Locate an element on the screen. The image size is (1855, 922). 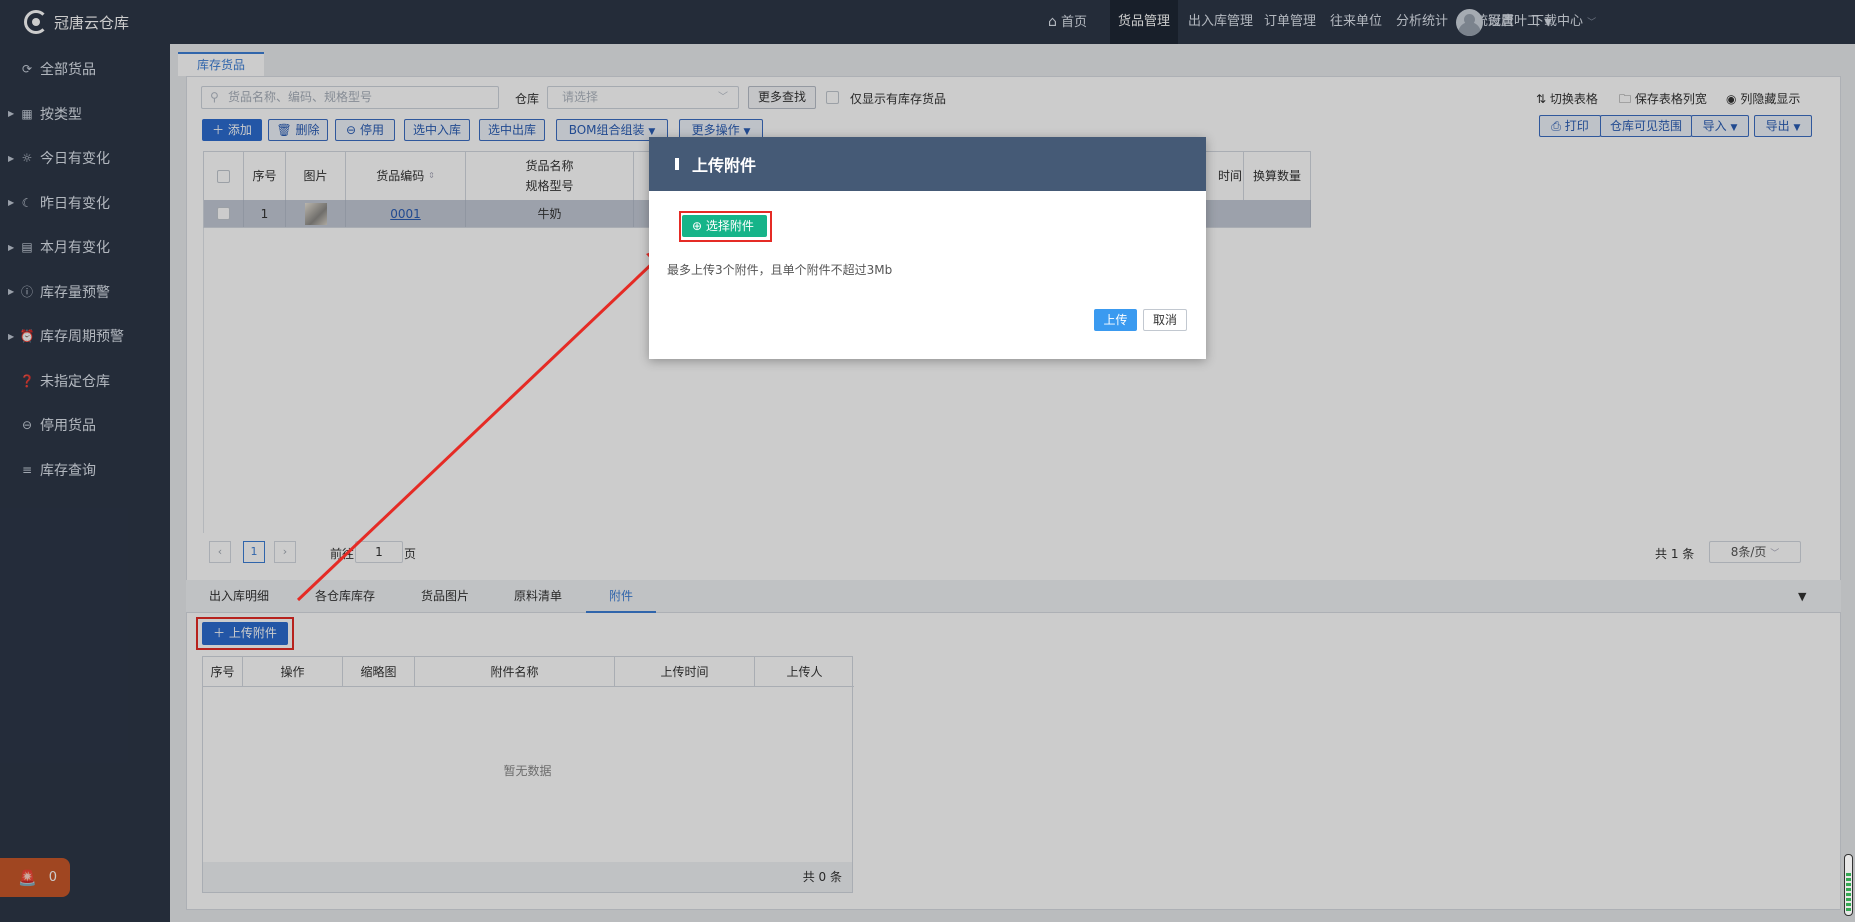
choose-attachment-label: 选择附件 is located at coordinates (729, 226).